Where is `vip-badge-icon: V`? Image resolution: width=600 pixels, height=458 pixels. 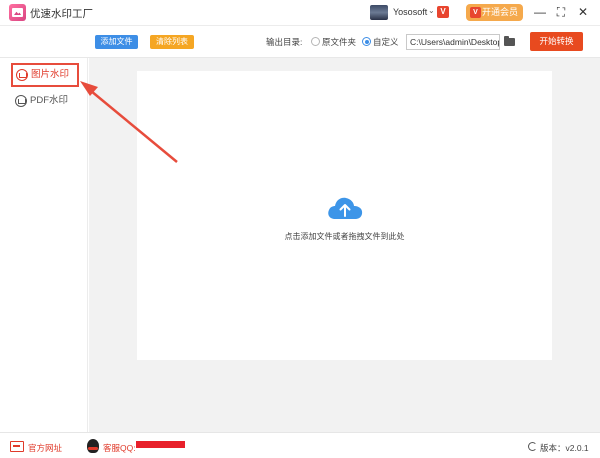
vip-badge-icon: V is located at coordinates (443, 12).